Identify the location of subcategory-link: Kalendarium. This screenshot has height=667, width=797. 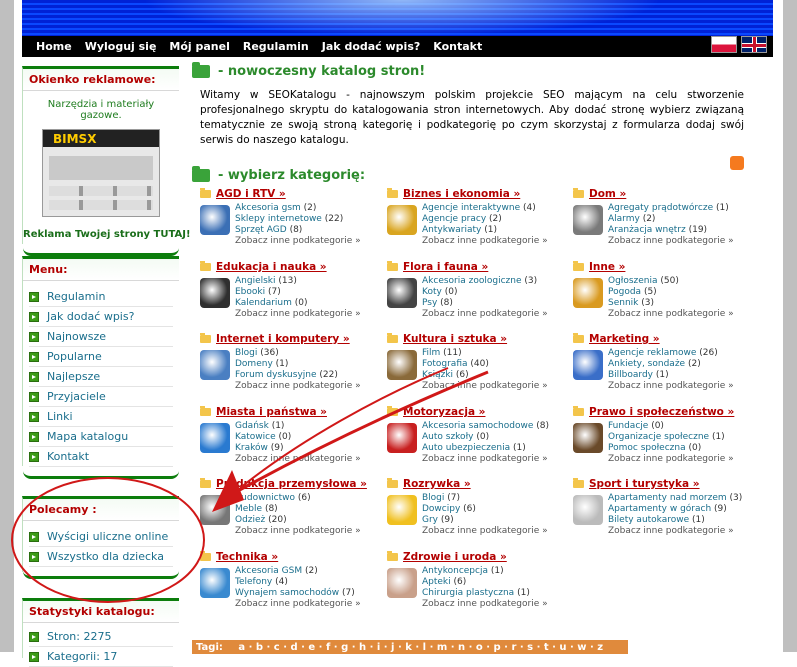
(263, 303).